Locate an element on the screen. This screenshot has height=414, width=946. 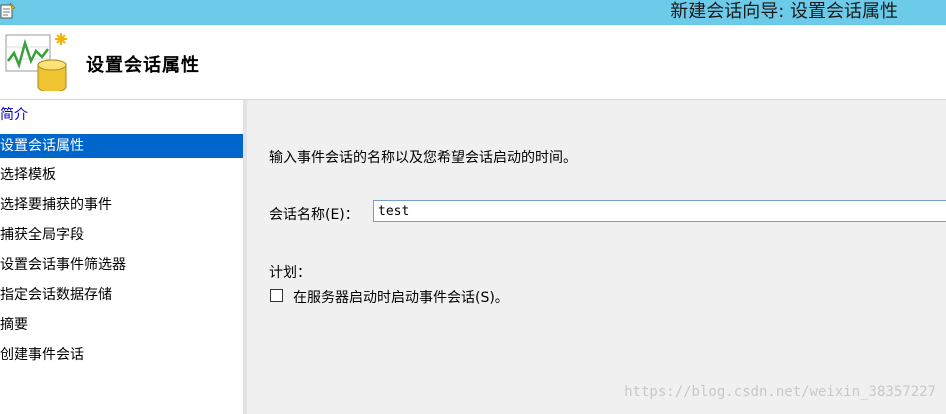
sidebar-item-session-properties: 设置会话属性 is located at coordinates (121, 146).